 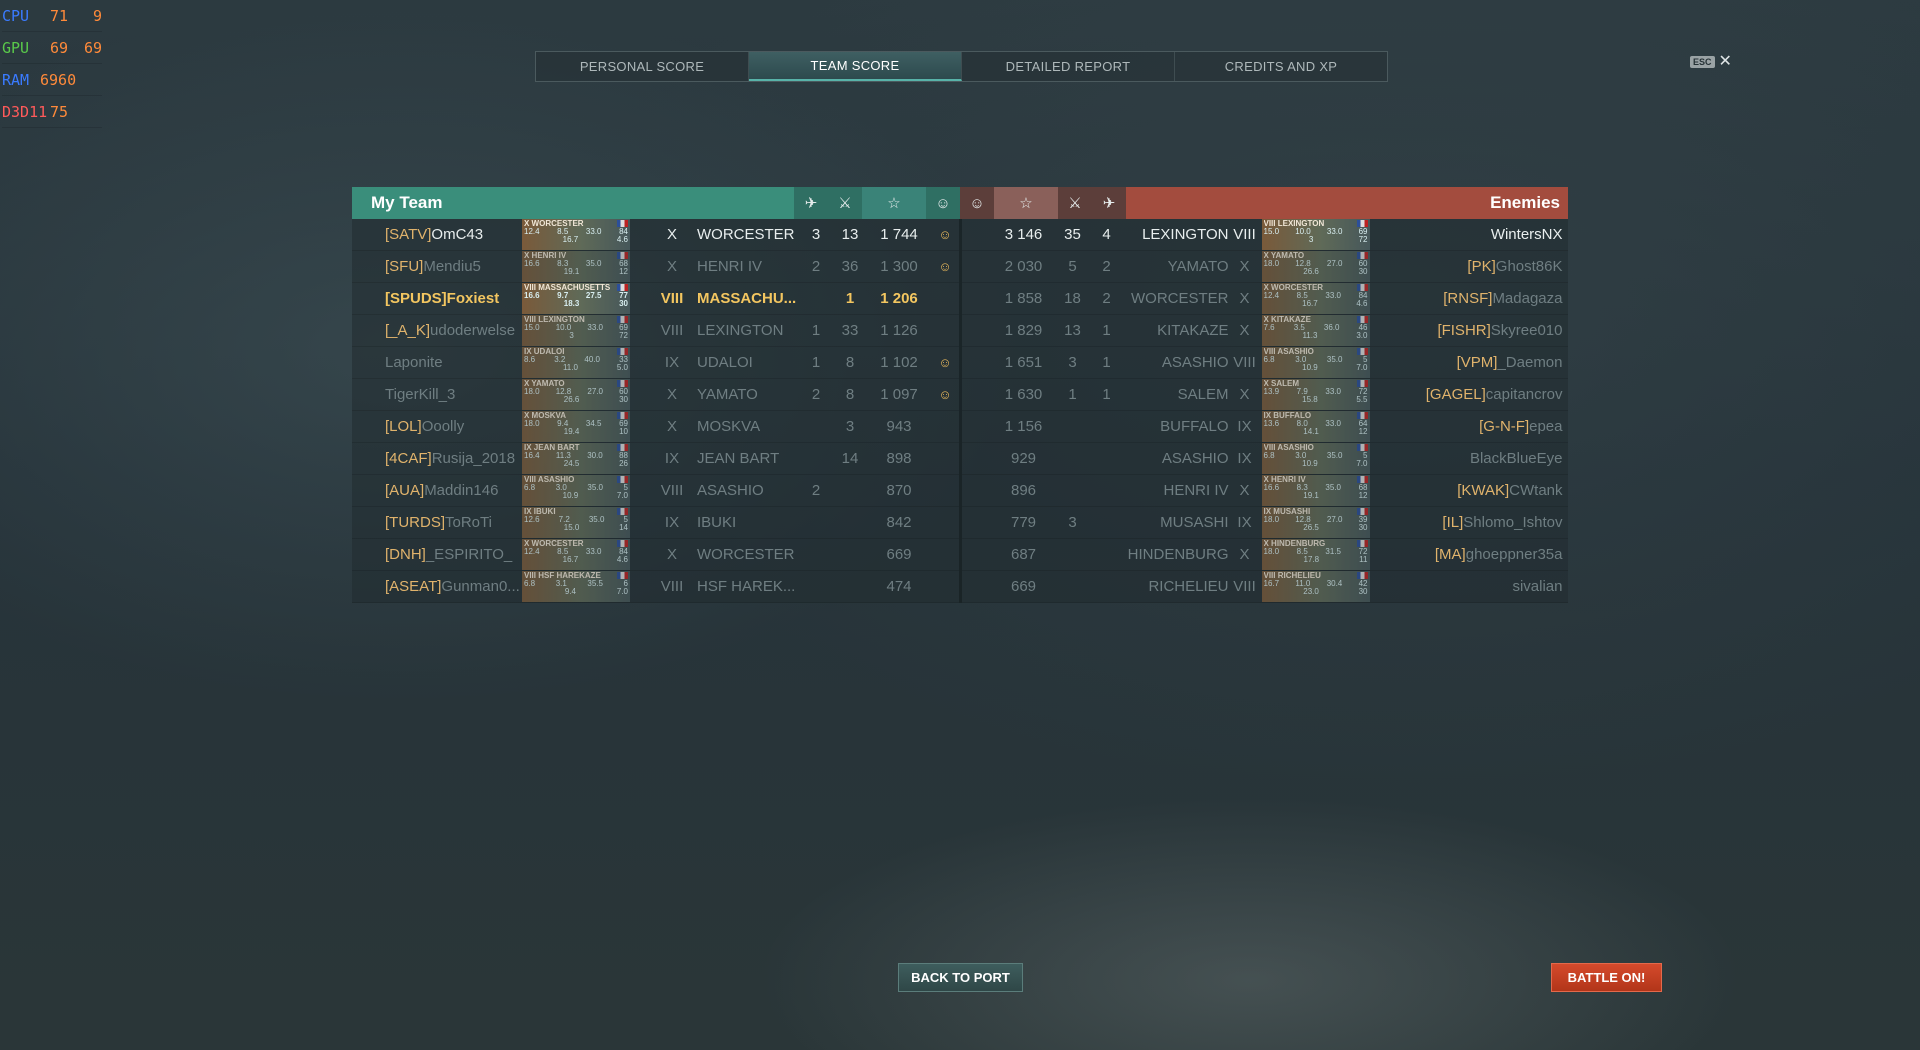 What do you see at coordinates (453, 490) in the screenshot?
I see `player-name: [AUA]Maddin146` at bounding box center [453, 490].